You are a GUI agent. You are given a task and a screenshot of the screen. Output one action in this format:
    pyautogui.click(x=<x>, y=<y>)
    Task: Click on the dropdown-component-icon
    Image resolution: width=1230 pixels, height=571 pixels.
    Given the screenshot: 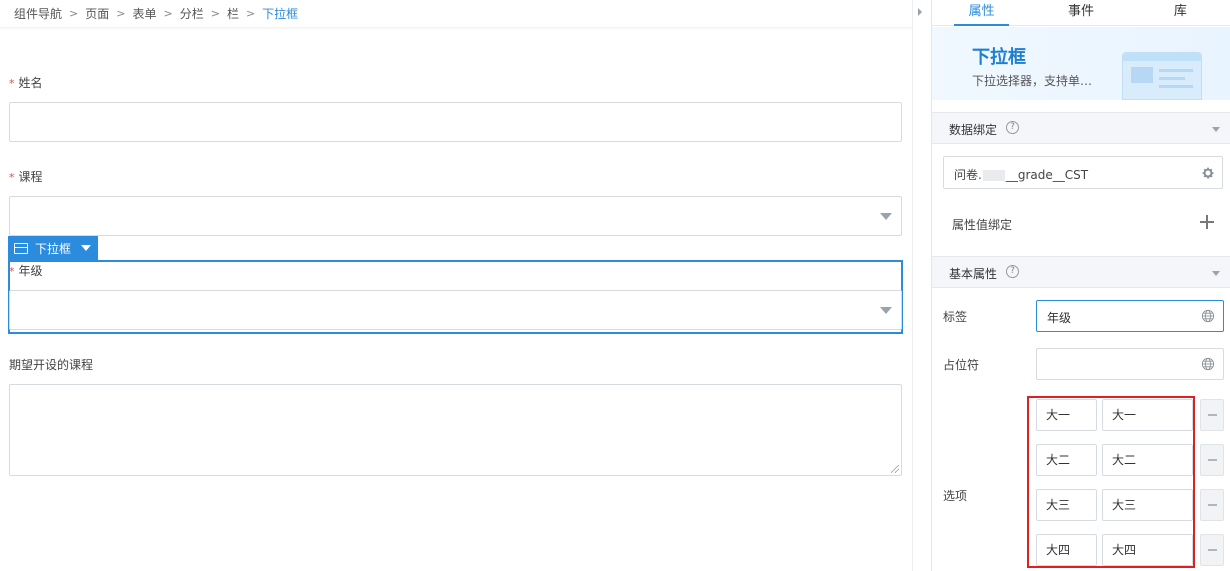 What is the action you would take?
    pyautogui.click(x=21, y=248)
    